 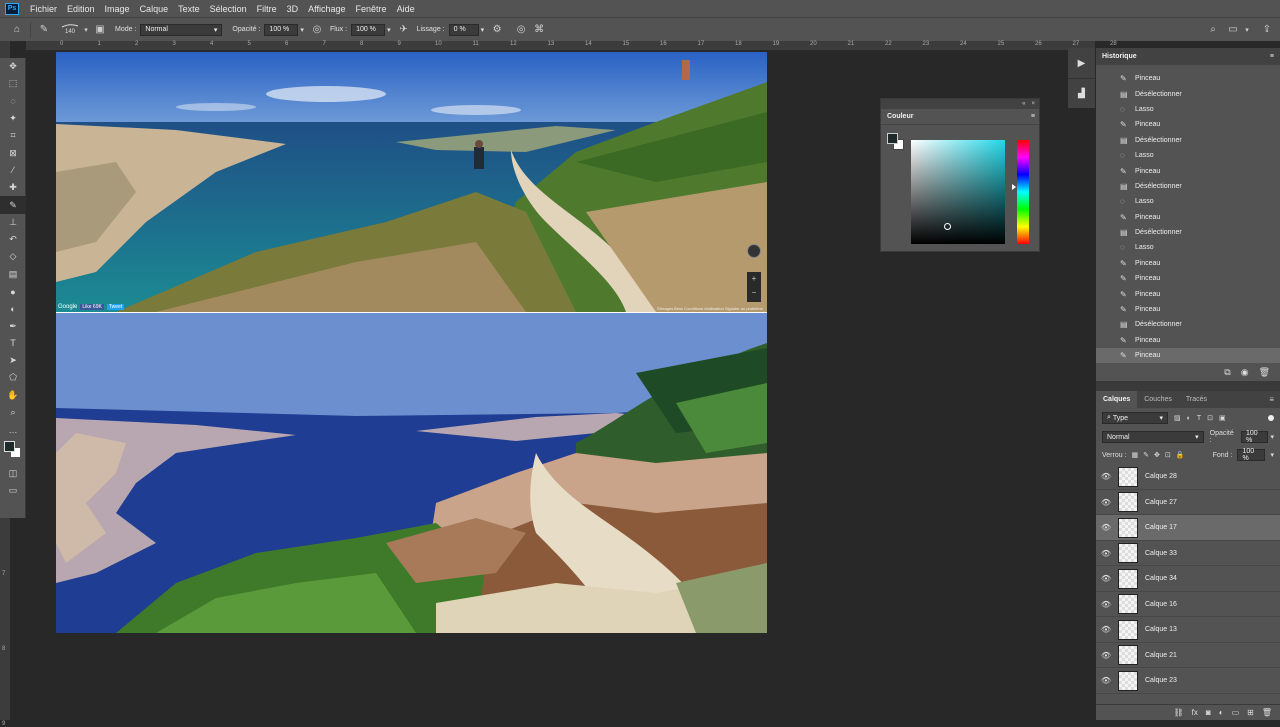 What do you see at coordinates (1267, 30) in the screenshot?
I see `share-icon: ⇪` at bounding box center [1267, 30].